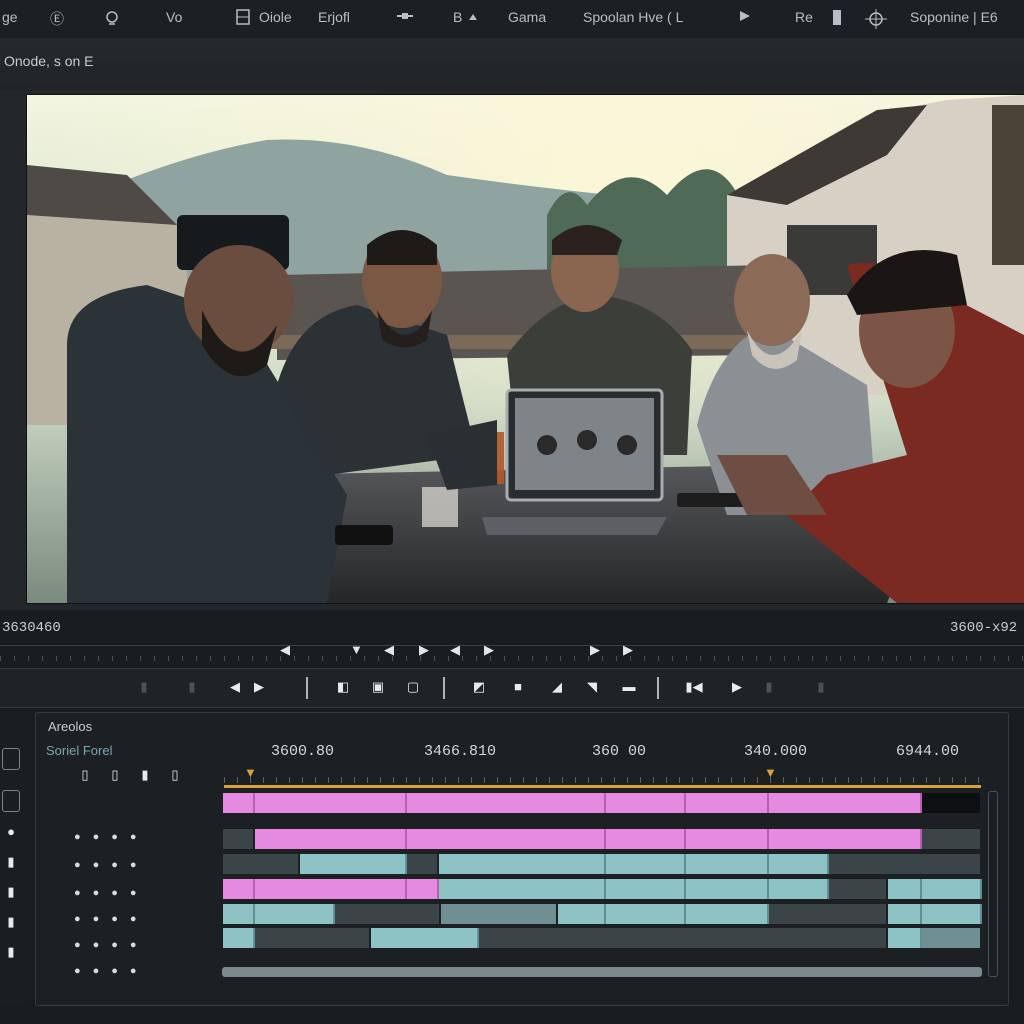  What do you see at coordinates (518, 687) in the screenshot?
I see `stop-icon: ■` at bounding box center [518, 687].